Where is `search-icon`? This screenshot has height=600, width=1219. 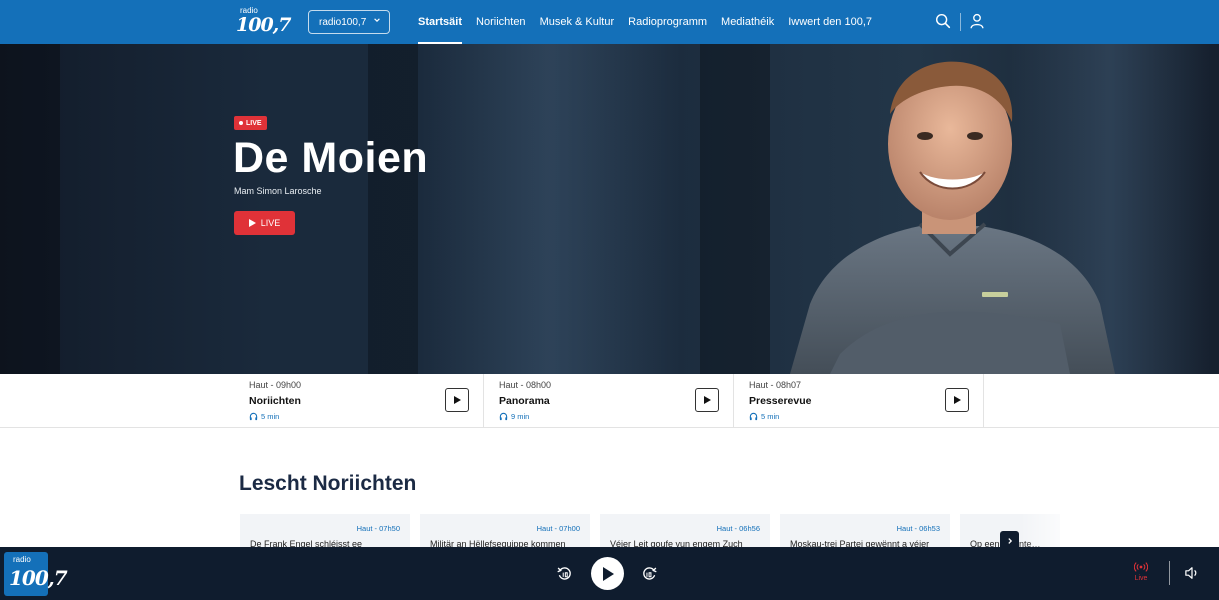
search-icon is located at coordinates (944, 22).